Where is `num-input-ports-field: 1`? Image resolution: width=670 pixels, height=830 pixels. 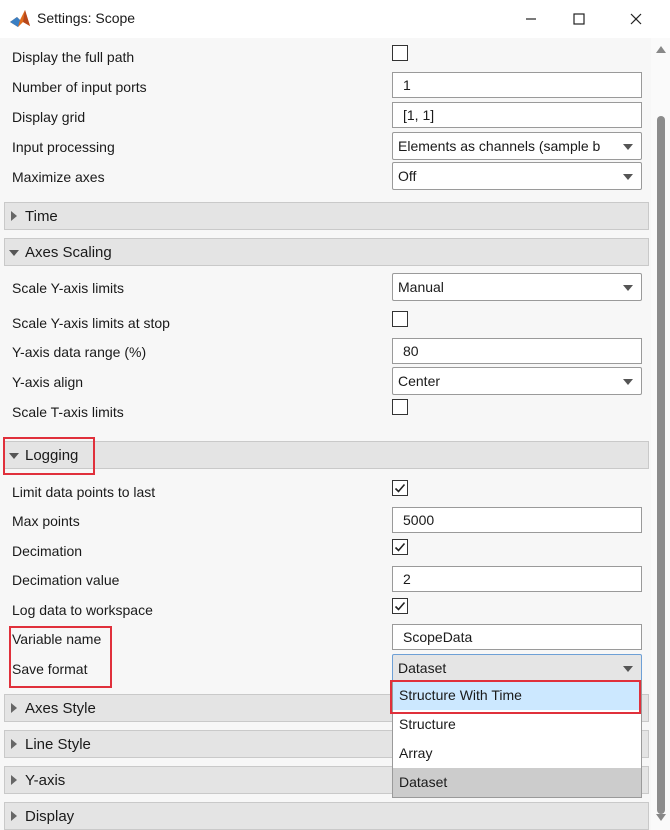 num-input-ports-field: 1 is located at coordinates (517, 85).